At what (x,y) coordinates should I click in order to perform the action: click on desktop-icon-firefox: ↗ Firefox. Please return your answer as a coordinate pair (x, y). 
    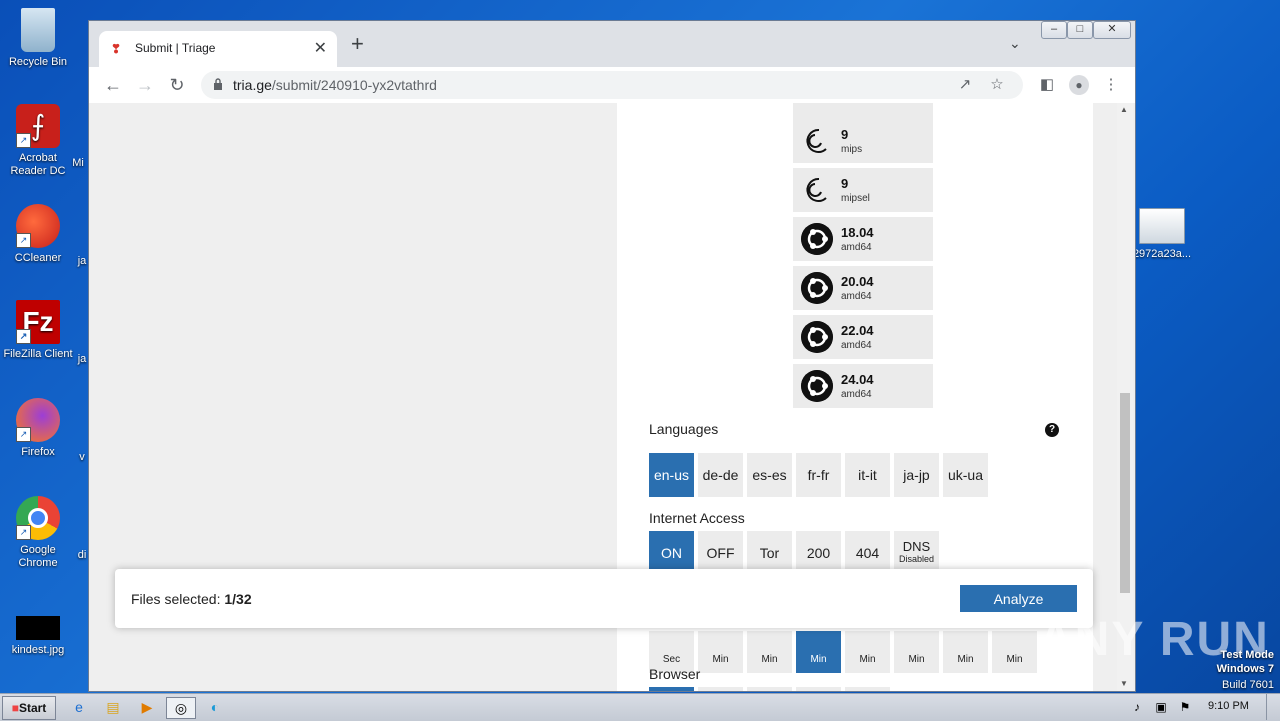
    Looking at the image, I should click on (38, 428).